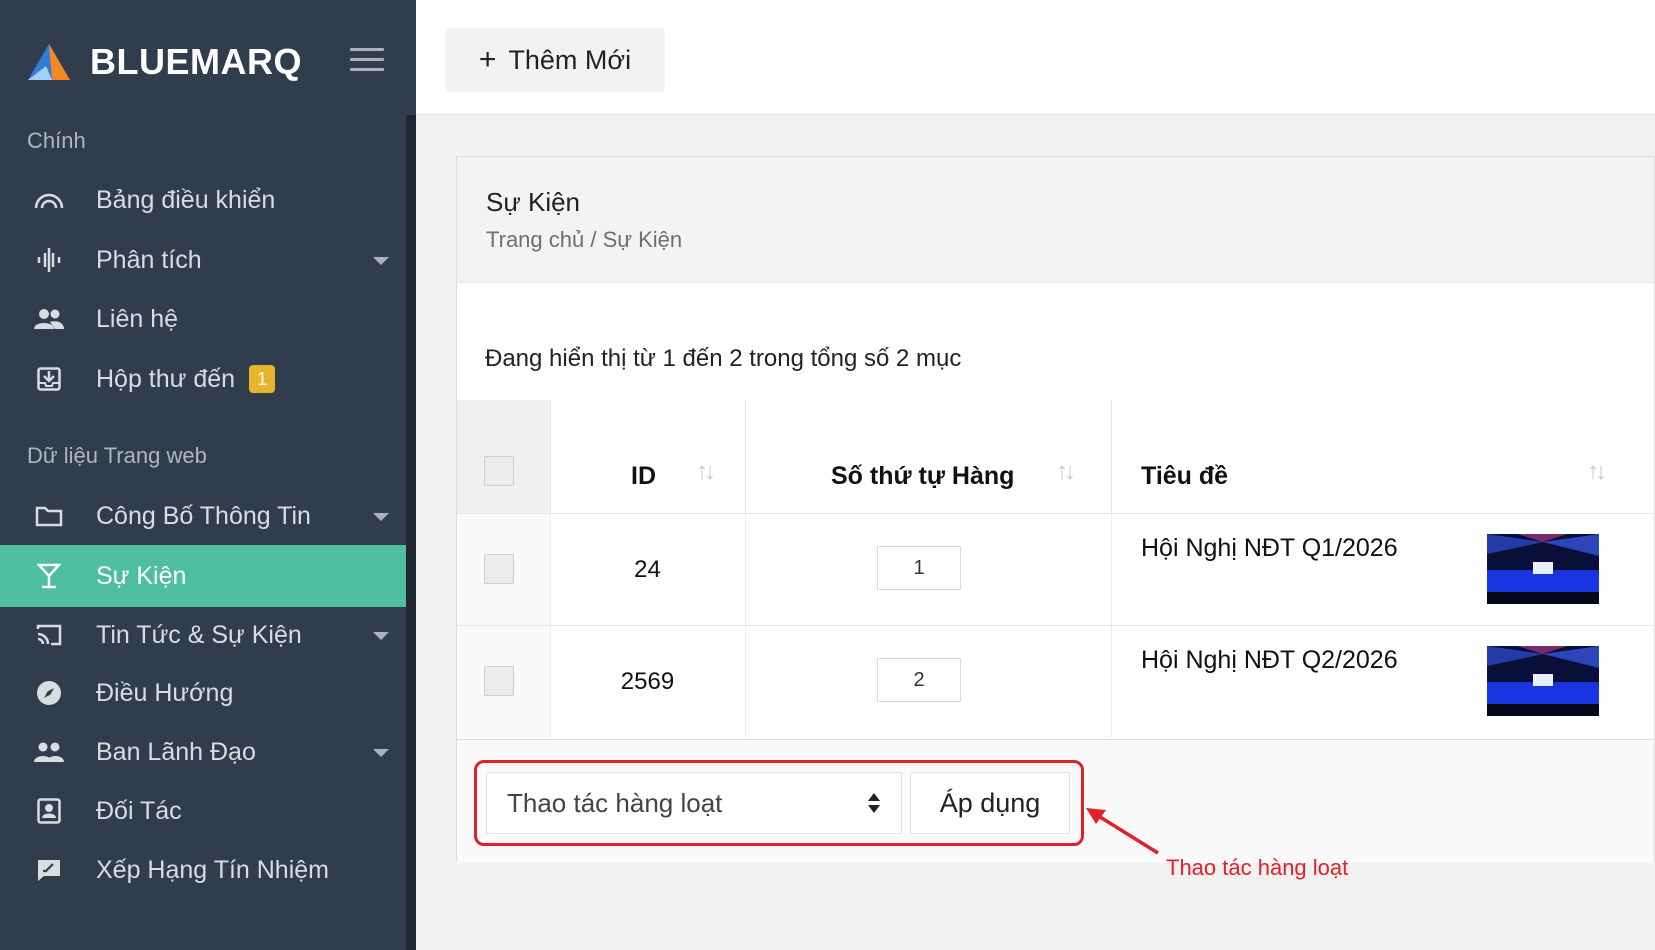  I want to click on row-id: 24, so click(647, 569).